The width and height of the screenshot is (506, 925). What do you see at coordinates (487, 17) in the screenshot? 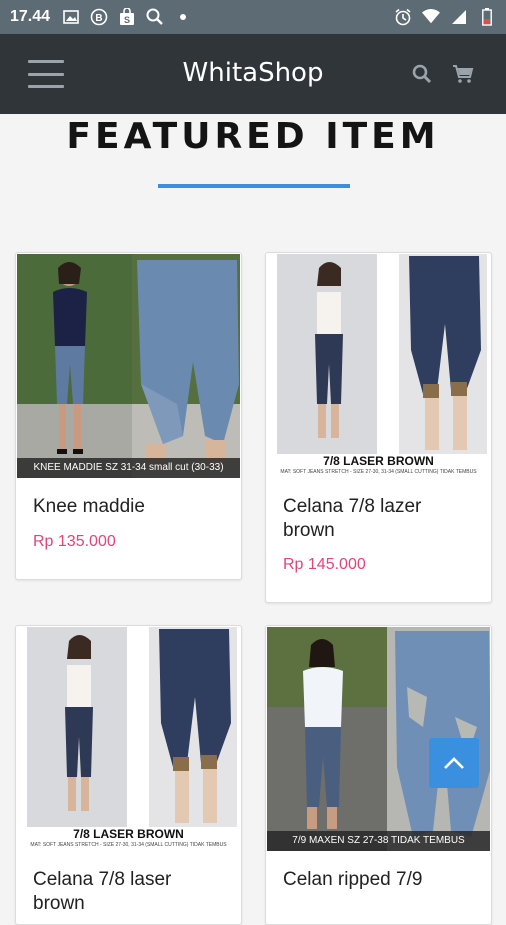
I see `battery-icon` at bounding box center [487, 17].